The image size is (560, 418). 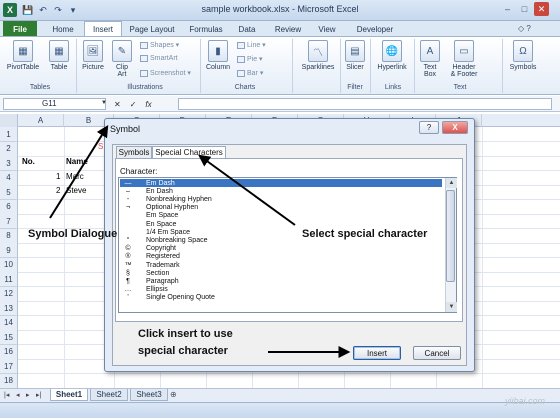 I want to click on watermark: yiibai.com, so click(x=525, y=401).